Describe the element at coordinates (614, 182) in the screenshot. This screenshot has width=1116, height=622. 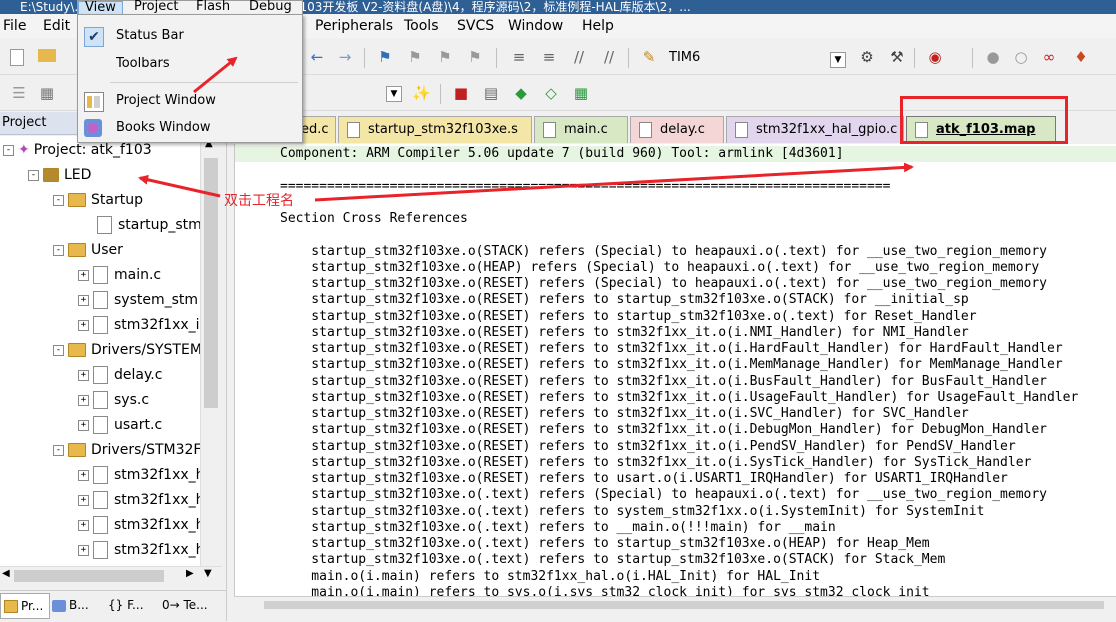
I see `arrow-to-map-tab` at that location.